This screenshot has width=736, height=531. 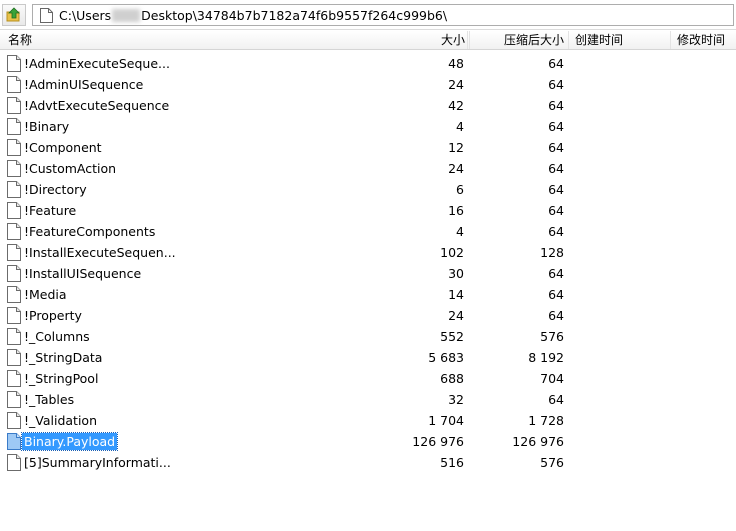 What do you see at coordinates (368, 420) in the screenshot?
I see `file-row: !_Validation 1 704 1 728` at bounding box center [368, 420].